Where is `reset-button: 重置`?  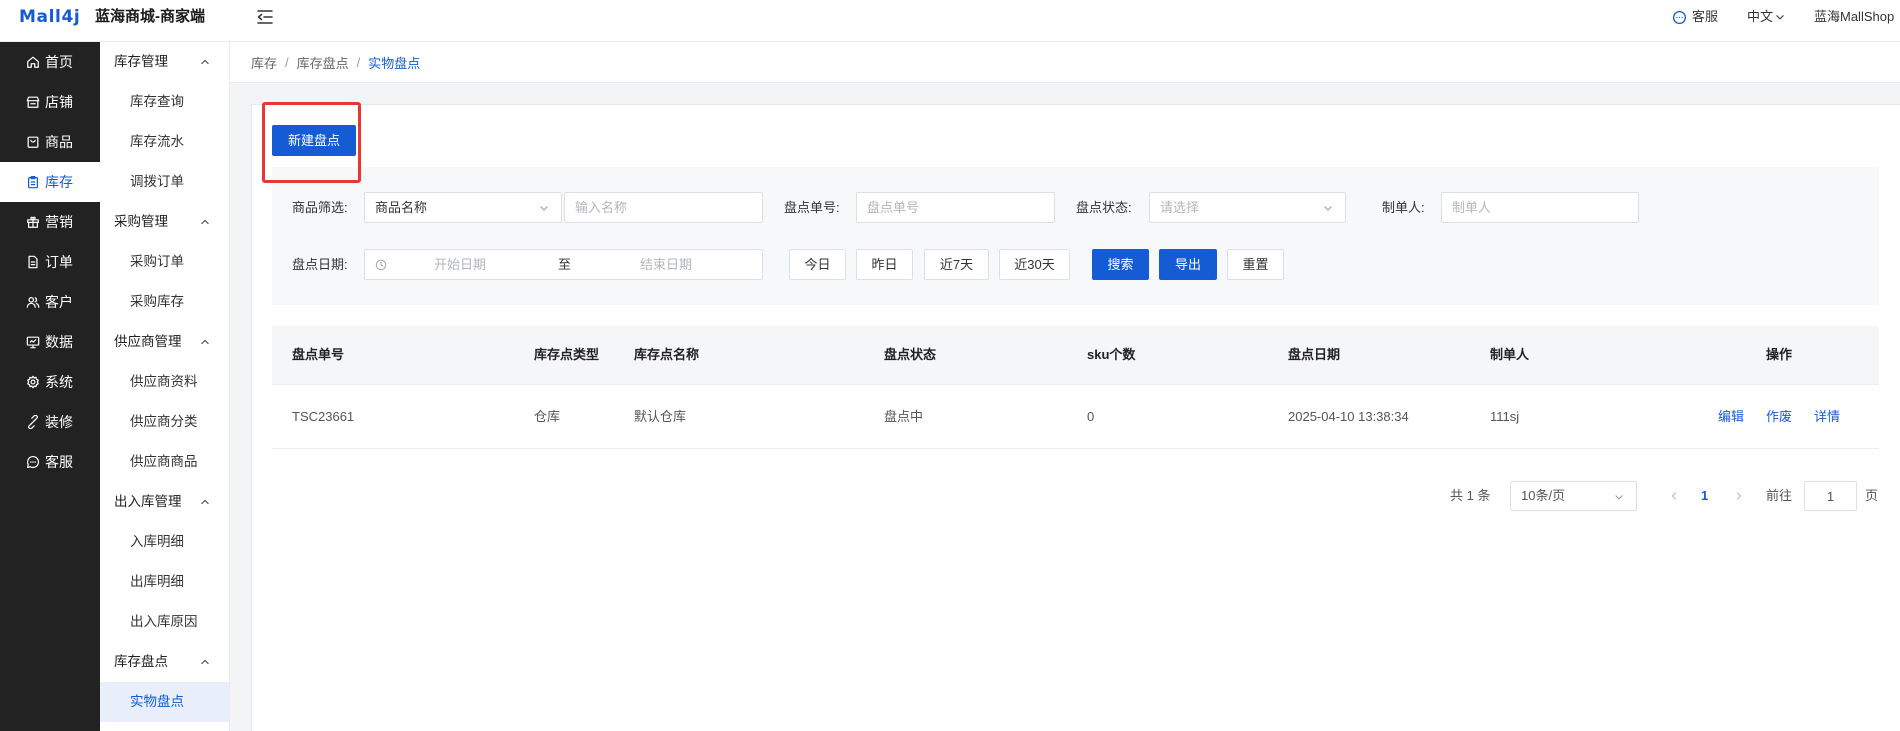 reset-button: 重置 is located at coordinates (1255, 264).